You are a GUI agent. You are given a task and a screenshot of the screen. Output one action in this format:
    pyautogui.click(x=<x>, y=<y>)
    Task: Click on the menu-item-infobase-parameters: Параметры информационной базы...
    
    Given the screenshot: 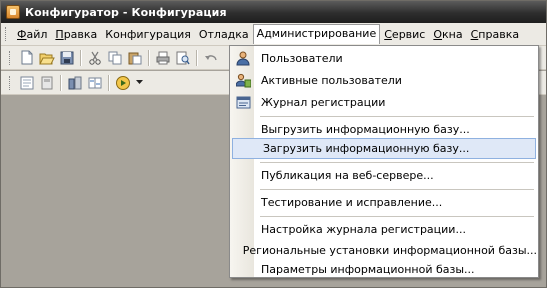 What is the action you would take?
    pyautogui.click(x=384, y=269)
    